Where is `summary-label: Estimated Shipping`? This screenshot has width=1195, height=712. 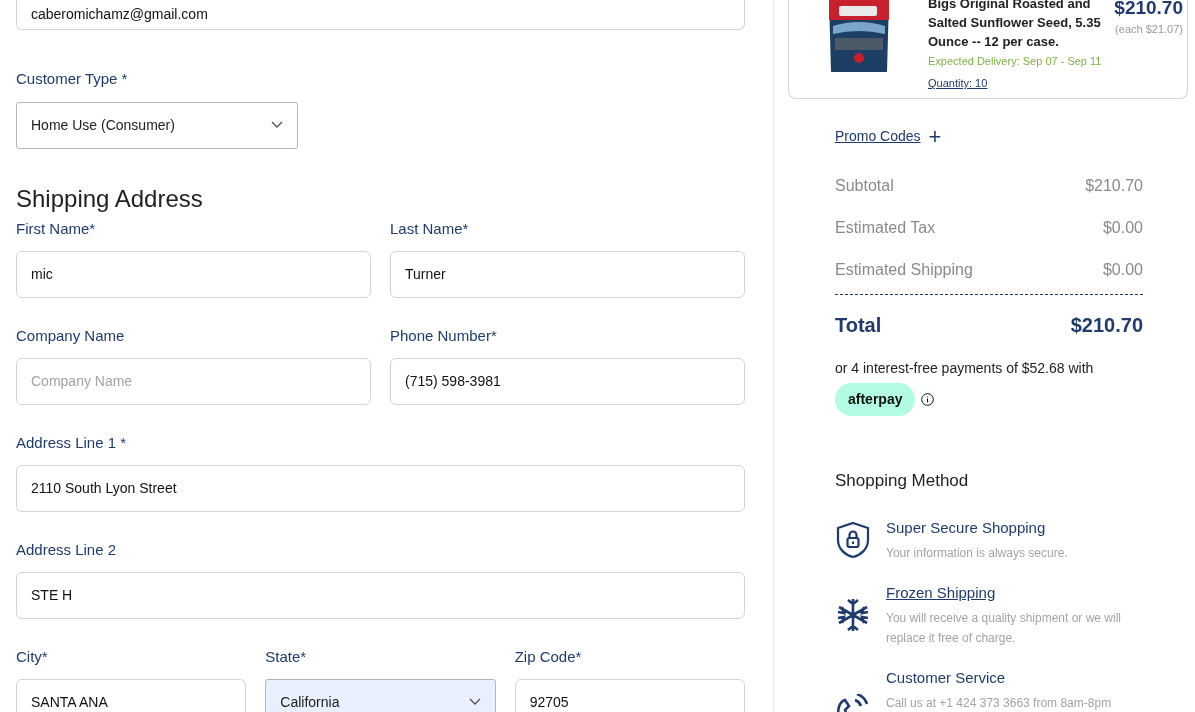
summary-label: Estimated Shipping is located at coordinates (904, 270).